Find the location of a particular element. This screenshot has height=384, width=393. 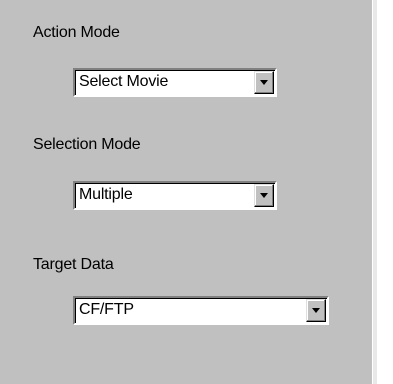

selection-mode-select: Multiple is located at coordinates (175, 195).